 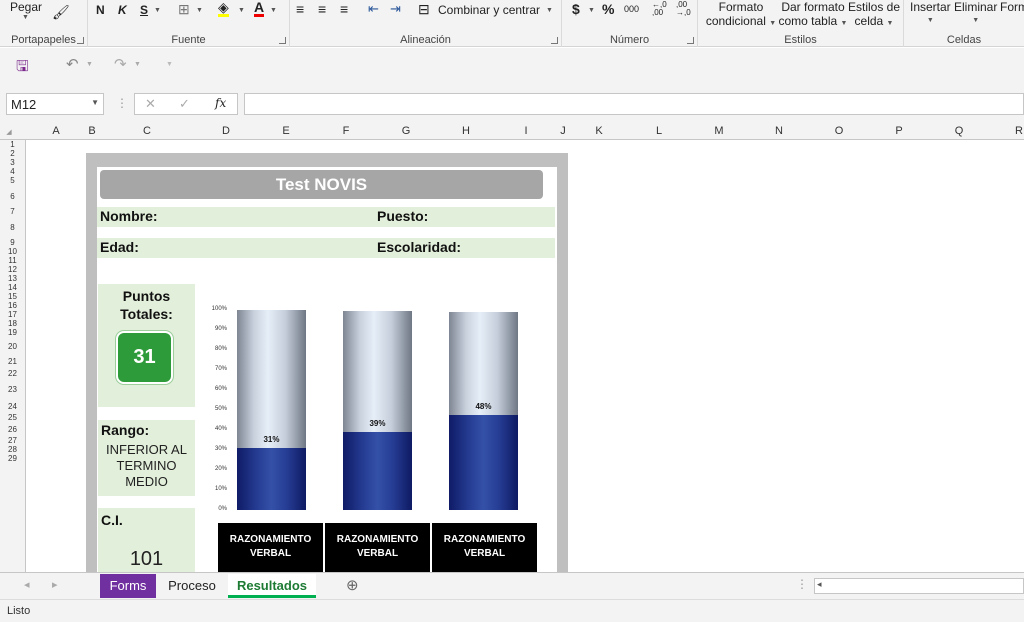 What do you see at coordinates (12, 406) in the screenshot?
I see `row-header: 24` at bounding box center [12, 406].